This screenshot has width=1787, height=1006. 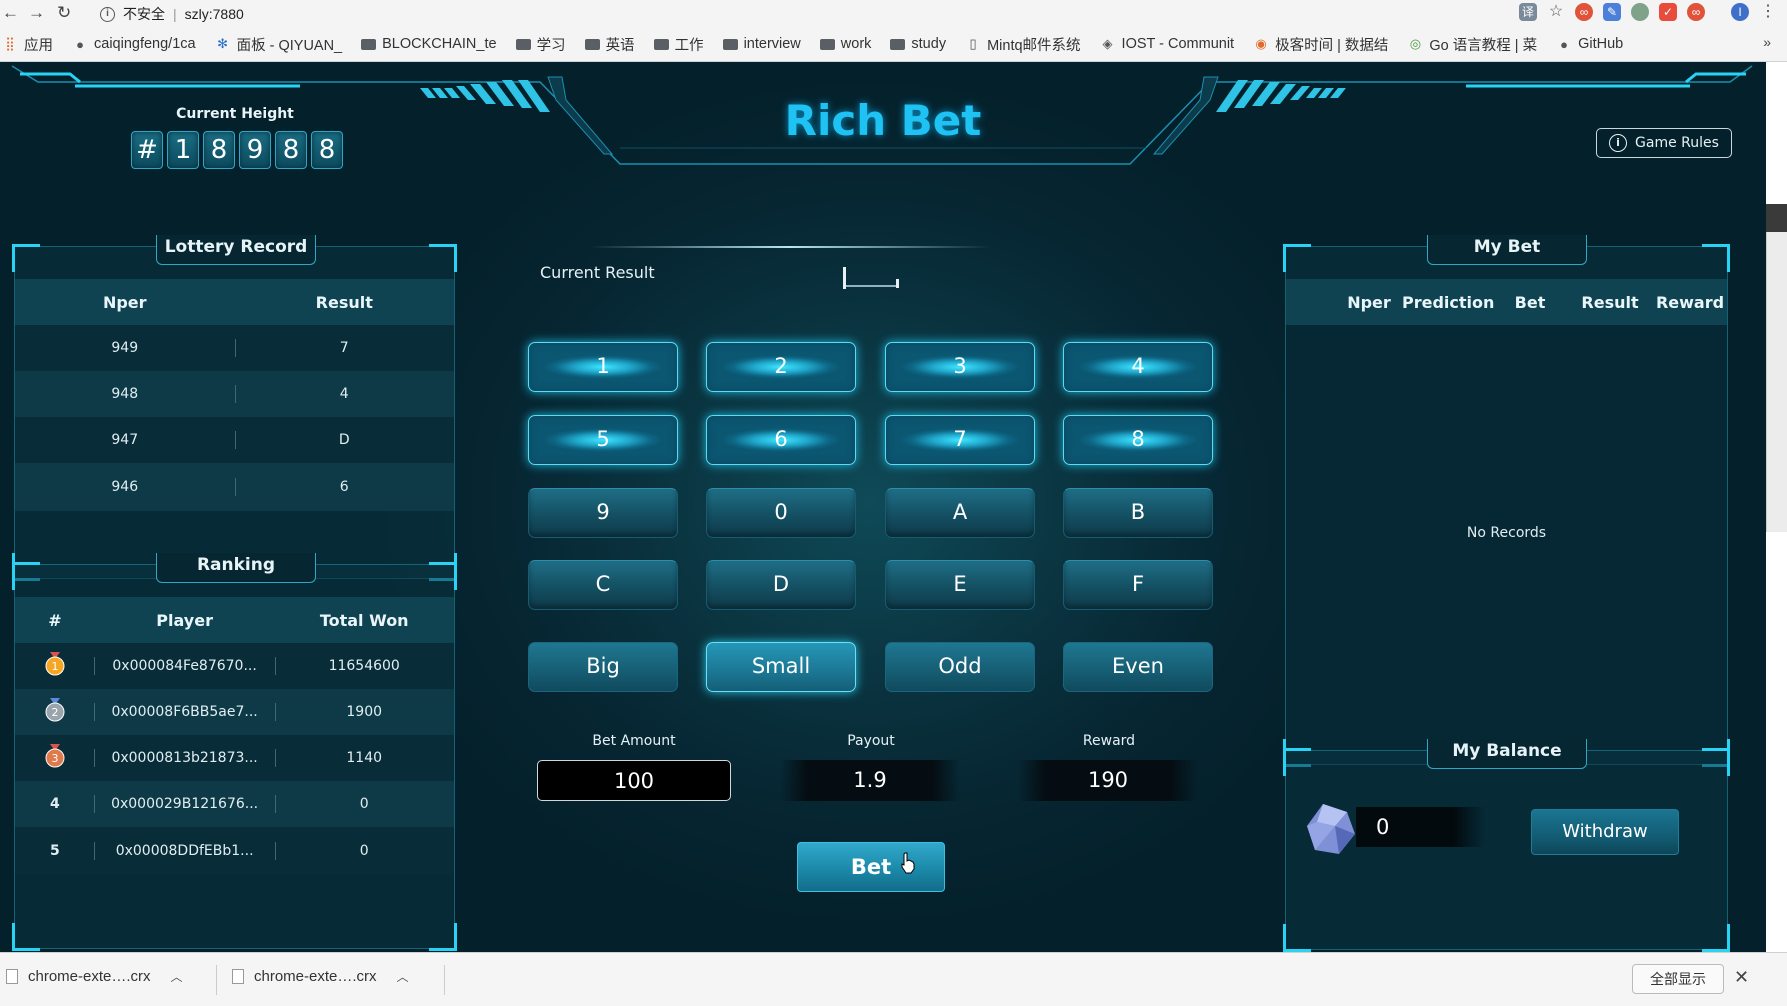 What do you see at coordinates (10, 13) in the screenshot?
I see `back-icon: ←` at bounding box center [10, 13].